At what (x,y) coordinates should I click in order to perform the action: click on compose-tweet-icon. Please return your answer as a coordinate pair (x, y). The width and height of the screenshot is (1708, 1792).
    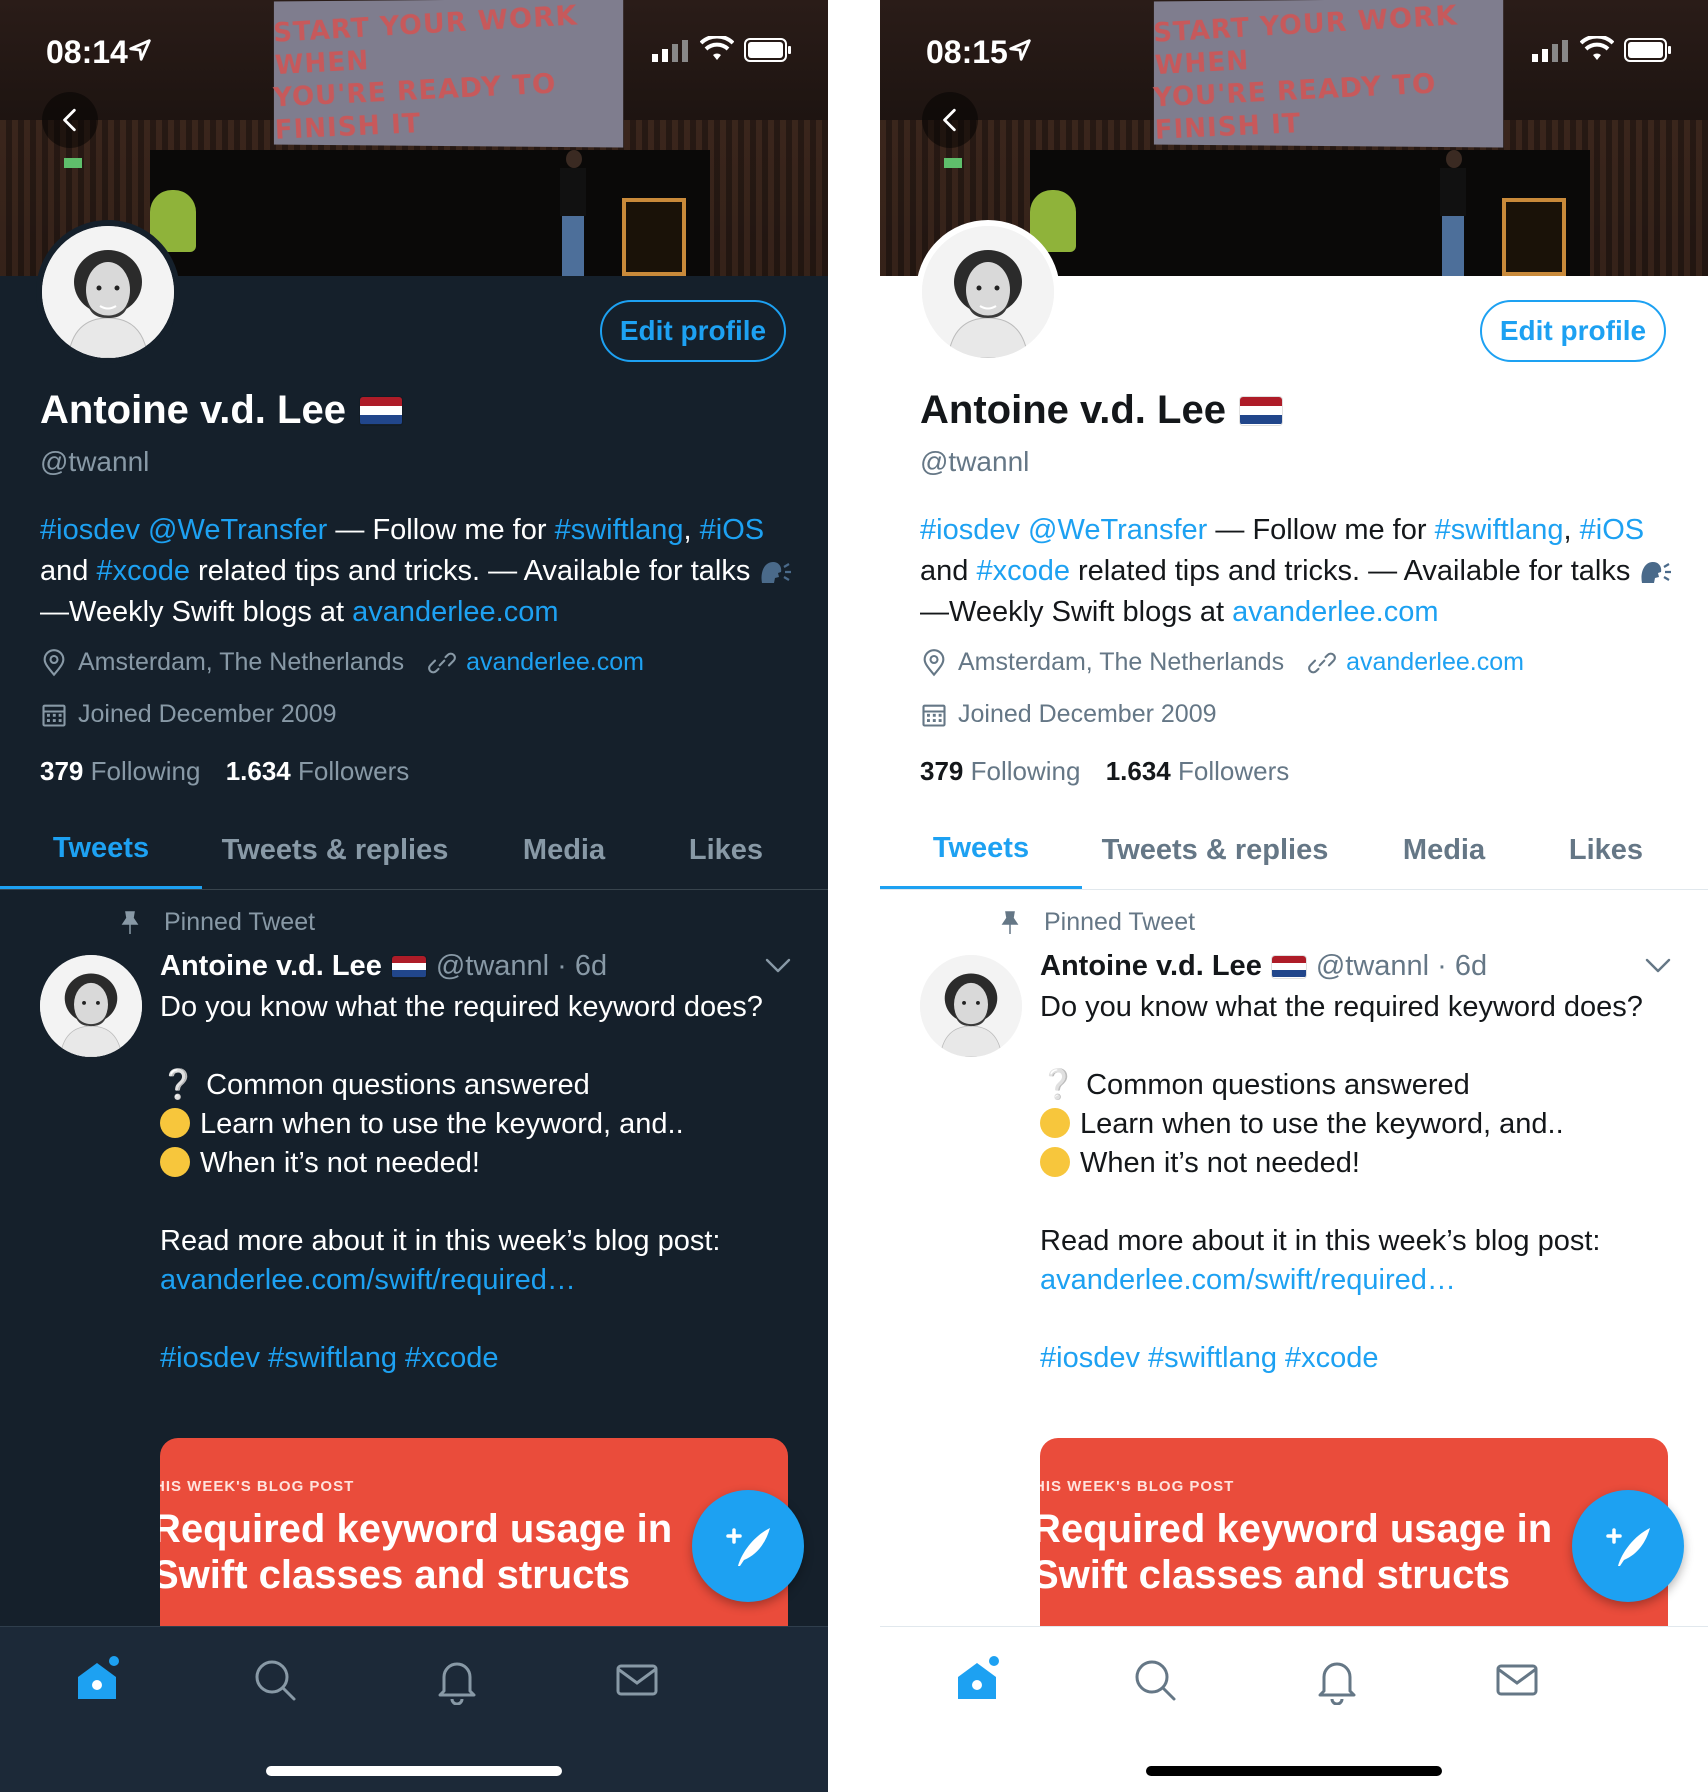
    Looking at the image, I should click on (748, 1547).